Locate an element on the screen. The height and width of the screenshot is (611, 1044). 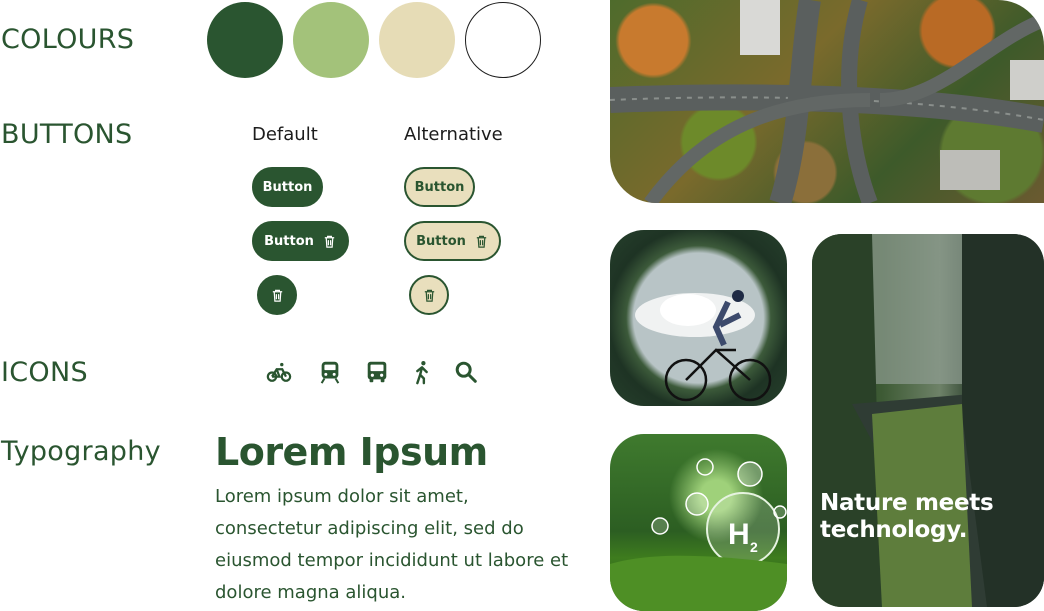
default-button: Button is located at coordinates (287, 187).